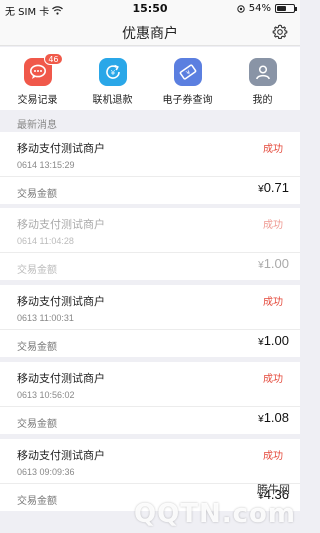 This screenshot has height=533, width=320. What do you see at coordinates (112, 100) in the screenshot?
I see `menu-label: 联机退款` at bounding box center [112, 100].